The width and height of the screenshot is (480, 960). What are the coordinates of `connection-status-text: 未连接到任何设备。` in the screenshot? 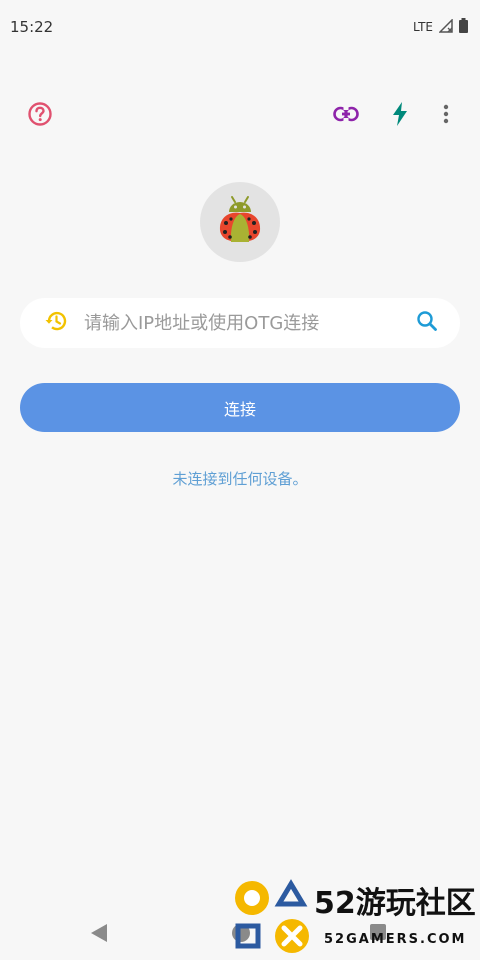 It's located at (240, 479).